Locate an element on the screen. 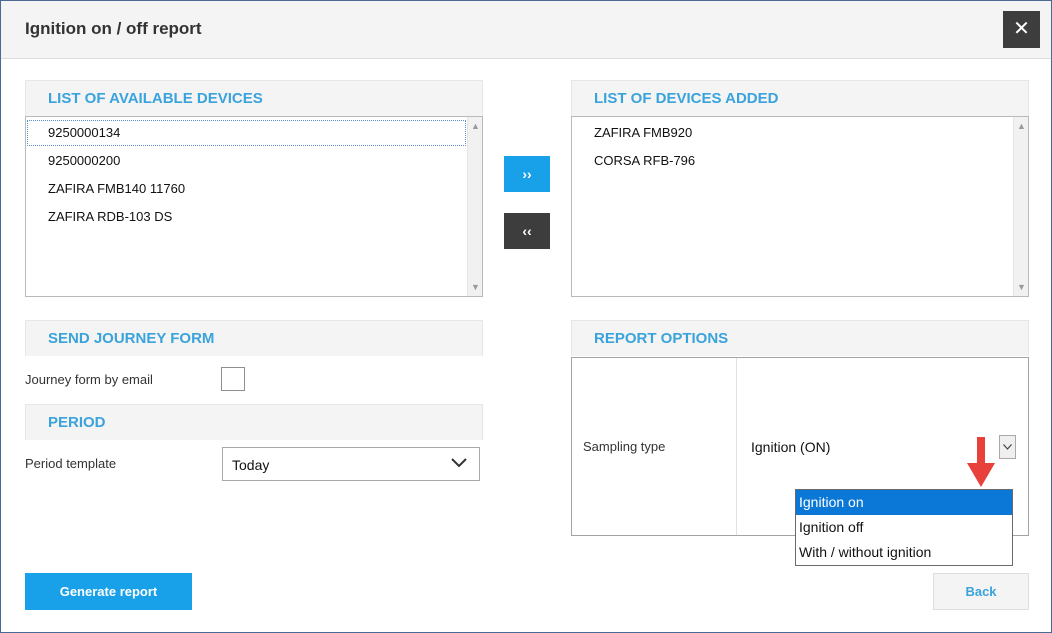 The width and height of the screenshot is (1052, 633). close-button: ✕ is located at coordinates (1021, 29).